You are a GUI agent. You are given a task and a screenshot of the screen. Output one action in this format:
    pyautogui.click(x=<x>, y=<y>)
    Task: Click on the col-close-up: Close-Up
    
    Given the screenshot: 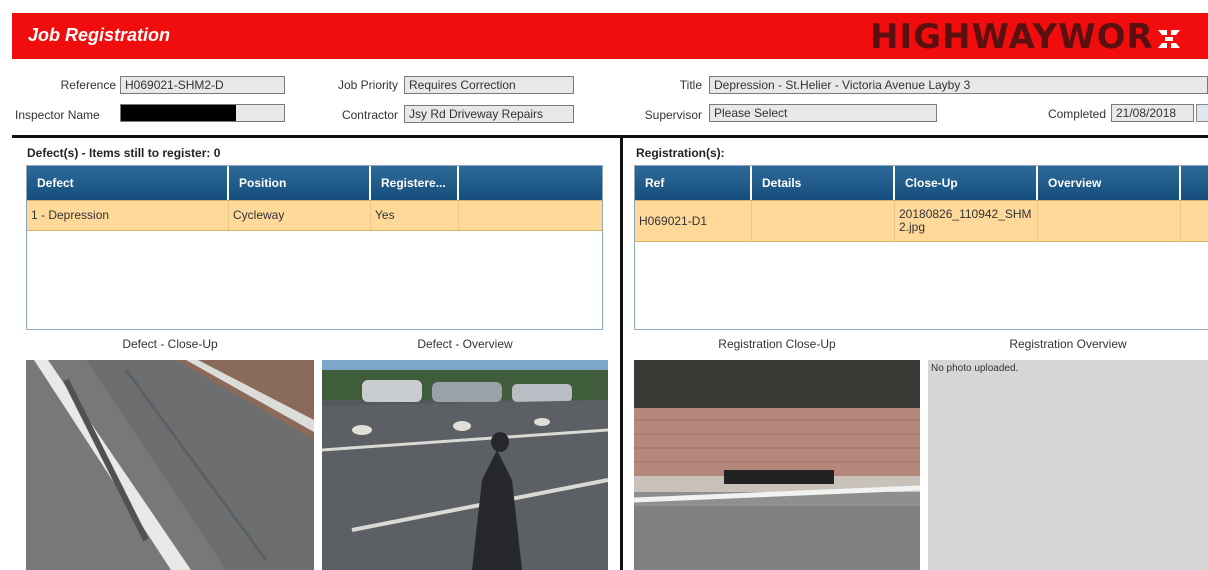 What is the action you would take?
    pyautogui.click(x=966, y=183)
    